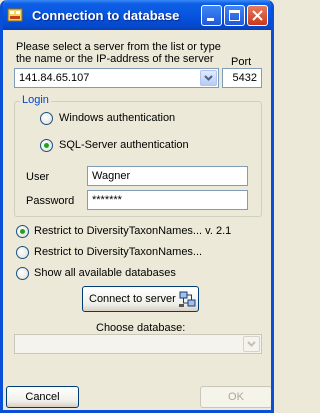 This screenshot has height=413, width=320. Describe the element at coordinates (38, 177) in the screenshot. I see `user-label: User` at that location.